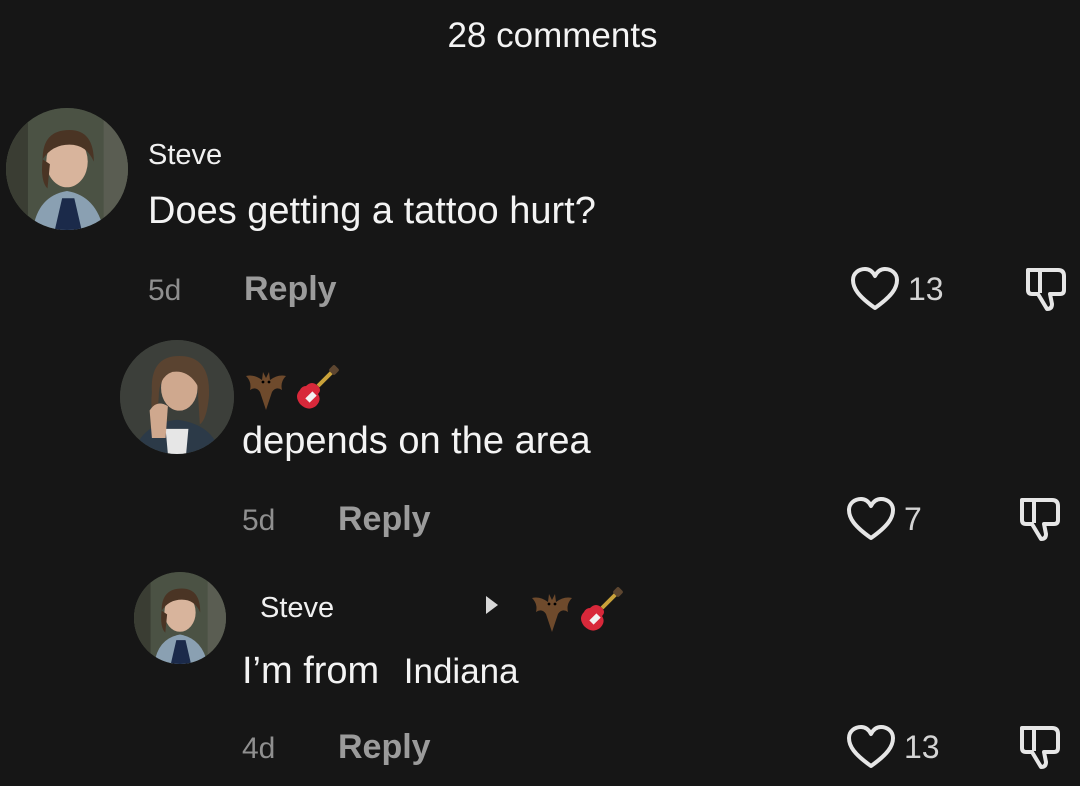 This screenshot has height=786, width=1080. Describe the element at coordinates (416, 441) in the screenshot. I see `comment-text: depends on the area` at that location.